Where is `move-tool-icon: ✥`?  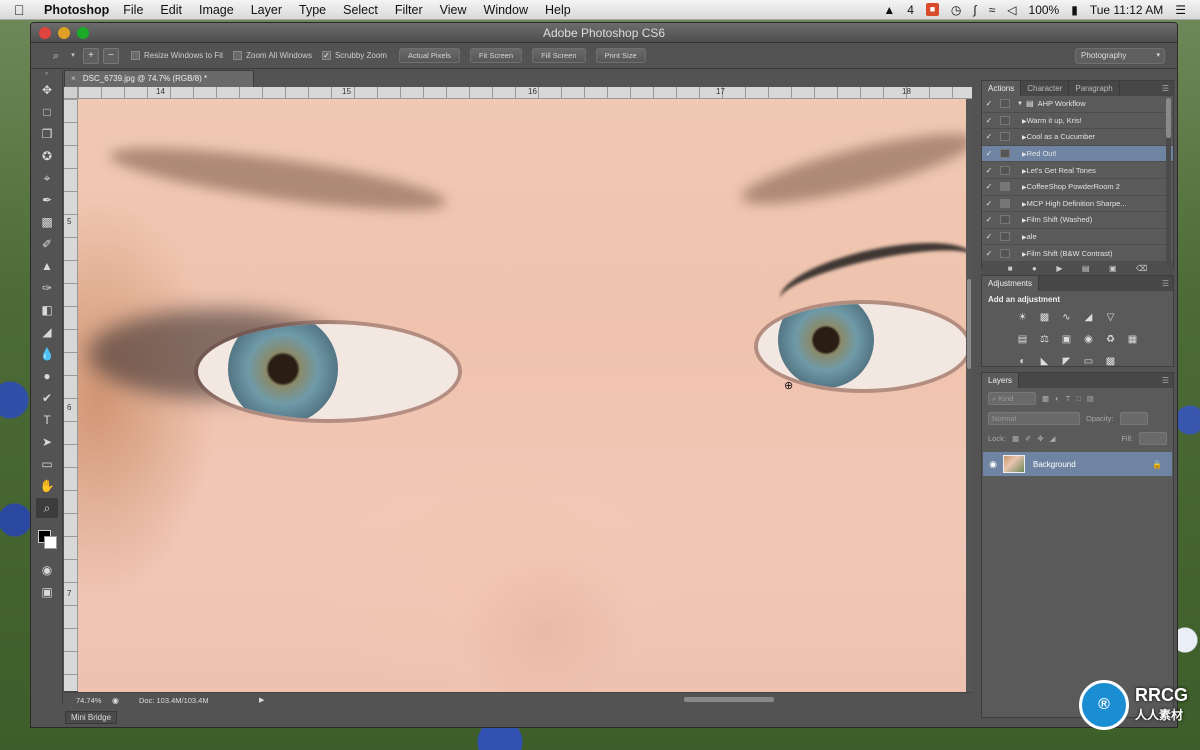
move-tool-icon: ✥ is located at coordinates (47, 90).